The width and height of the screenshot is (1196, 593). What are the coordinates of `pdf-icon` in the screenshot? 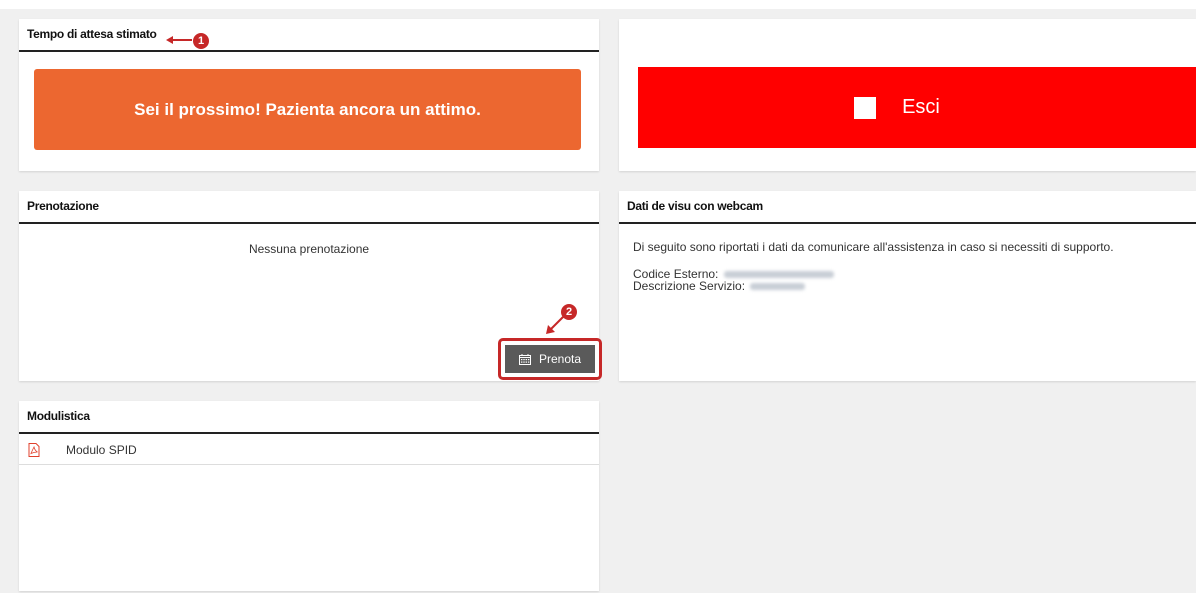 It's located at (34, 450).